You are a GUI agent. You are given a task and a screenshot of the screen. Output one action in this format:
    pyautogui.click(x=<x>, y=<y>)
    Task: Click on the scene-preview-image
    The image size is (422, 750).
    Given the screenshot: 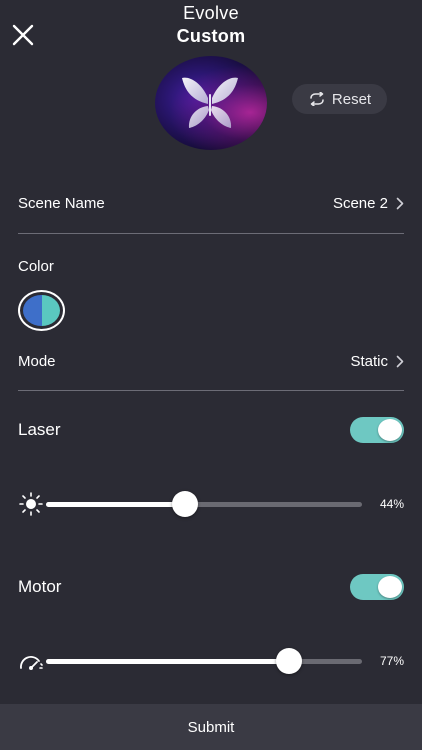 What is the action you would take?
    pyautogui.click(x=211, y=103)
    